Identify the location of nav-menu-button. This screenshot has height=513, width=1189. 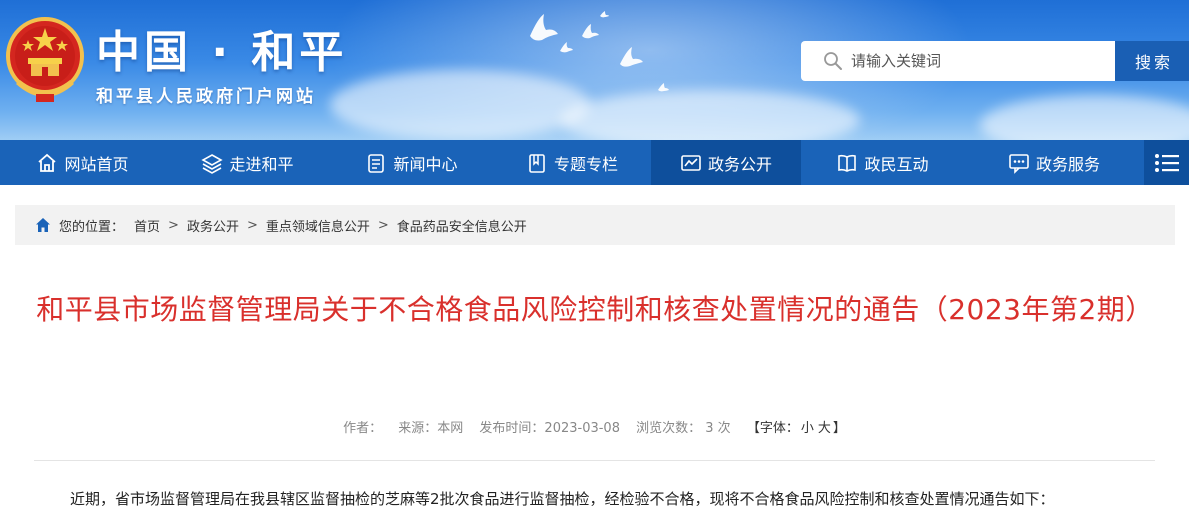
(1166, 162).